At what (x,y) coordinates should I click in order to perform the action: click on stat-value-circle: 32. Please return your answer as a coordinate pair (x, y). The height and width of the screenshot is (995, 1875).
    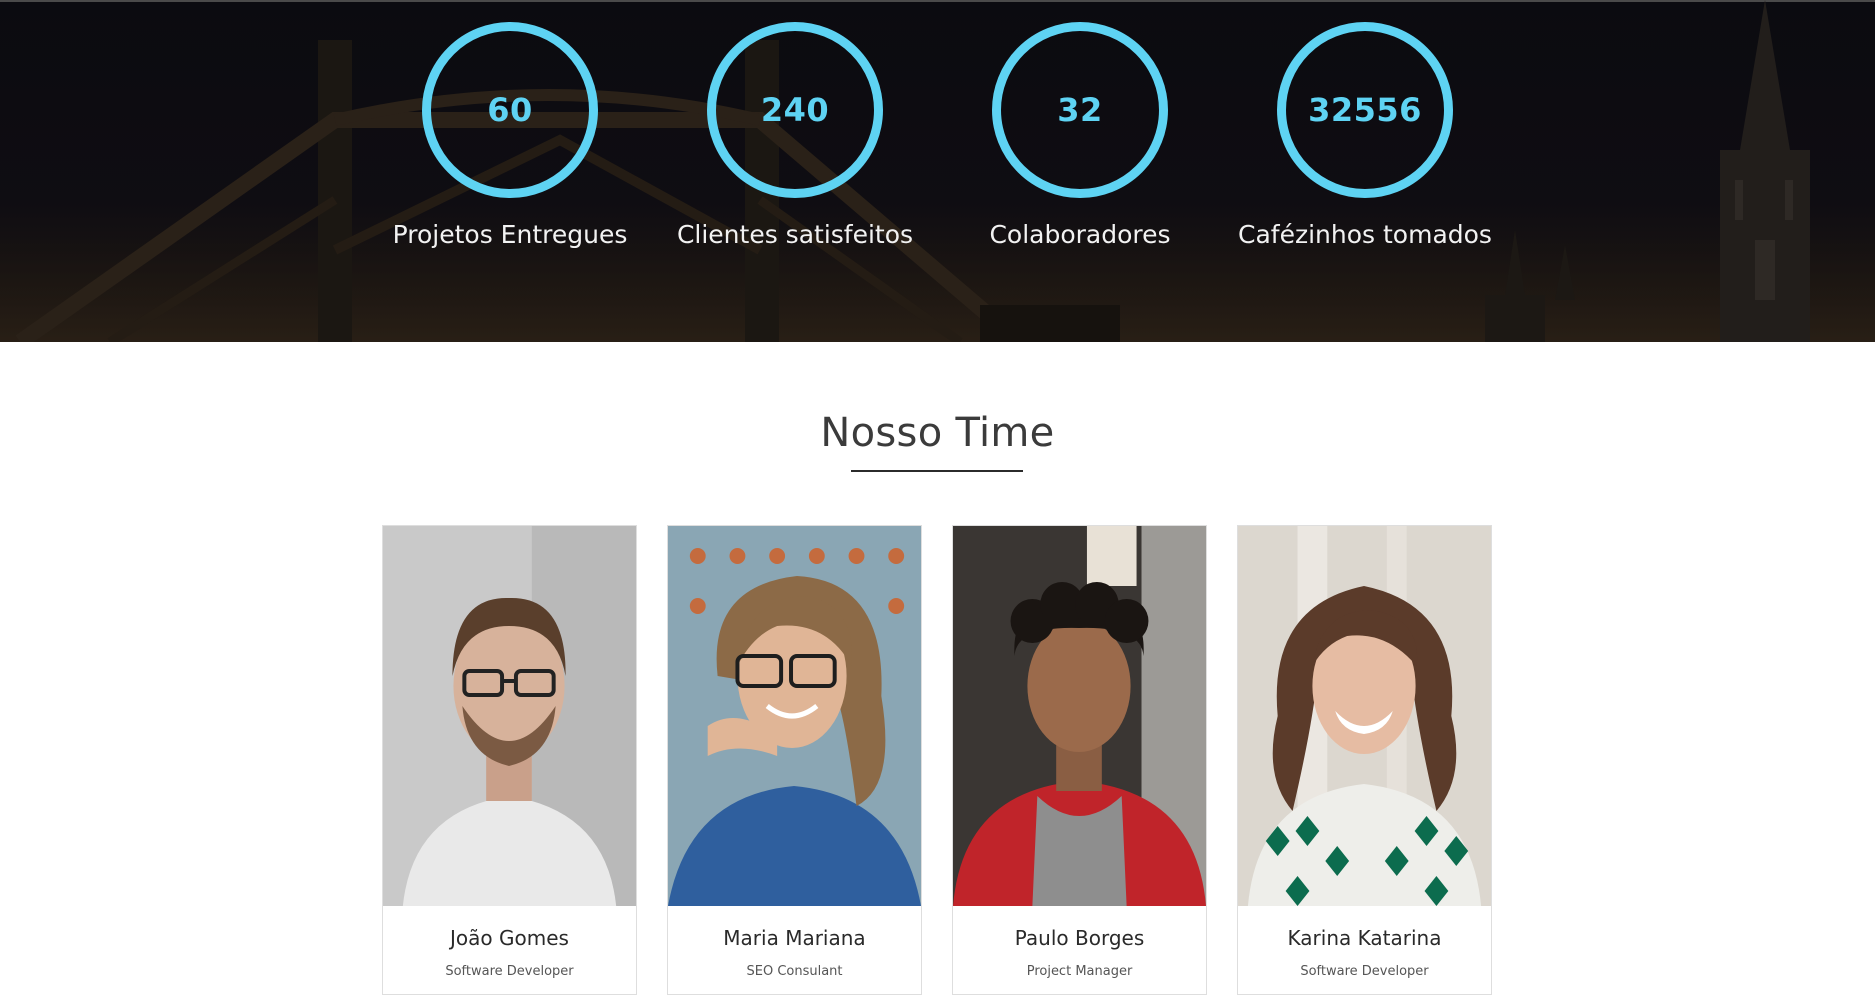
    Looking at the image, I should click on (1080, 110).